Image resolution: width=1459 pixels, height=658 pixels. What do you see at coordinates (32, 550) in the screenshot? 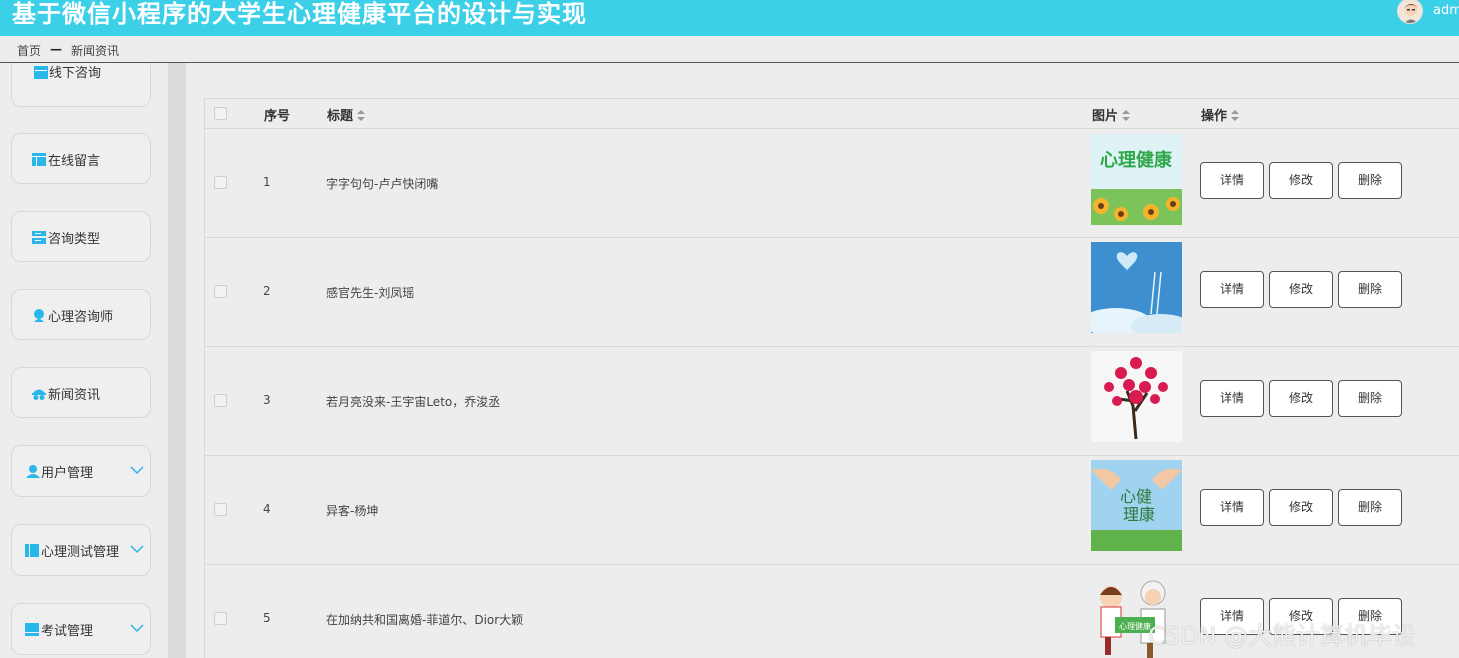
I see `columns-icon` at bounding box center [32, 550].